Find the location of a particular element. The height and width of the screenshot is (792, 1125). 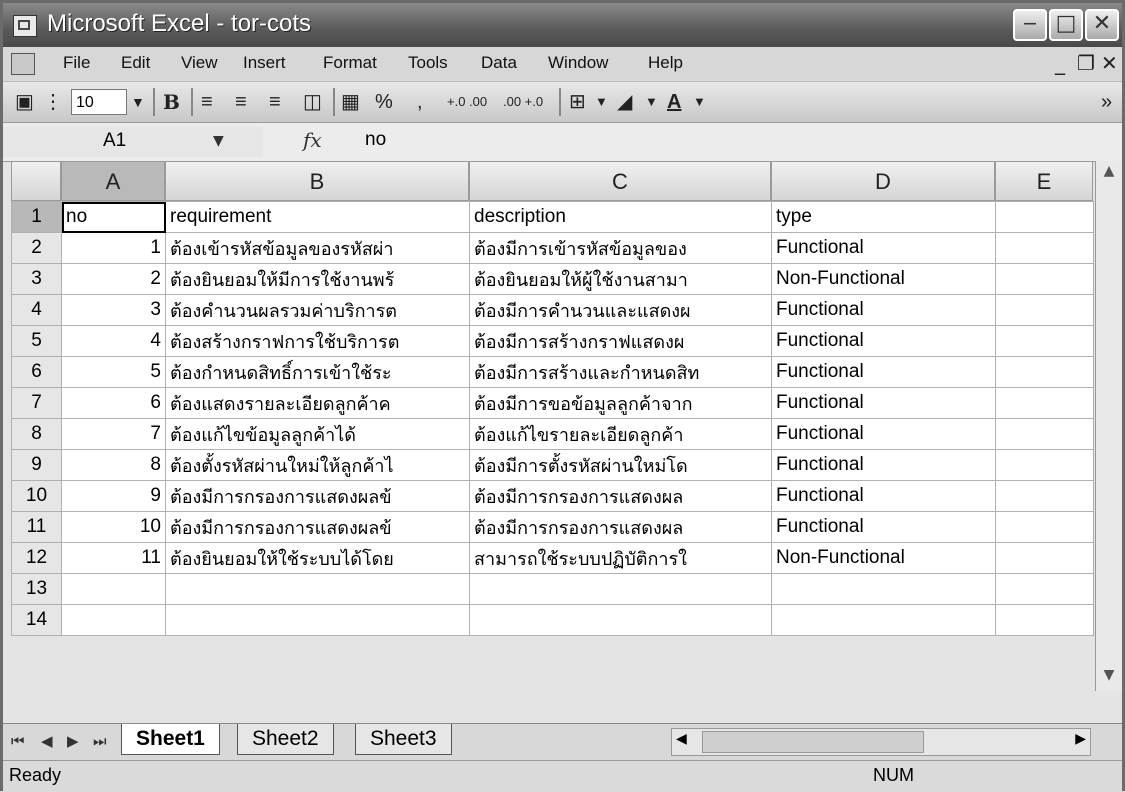

cell-c: ต้องมีการสร้างและกำหนดสิท is located at coordinates (620, 372).